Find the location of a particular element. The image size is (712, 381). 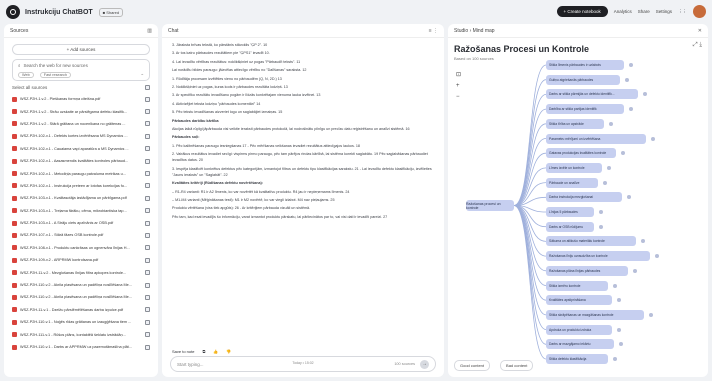

bad-content-button: Bad content is located at coordinates (517, 365).